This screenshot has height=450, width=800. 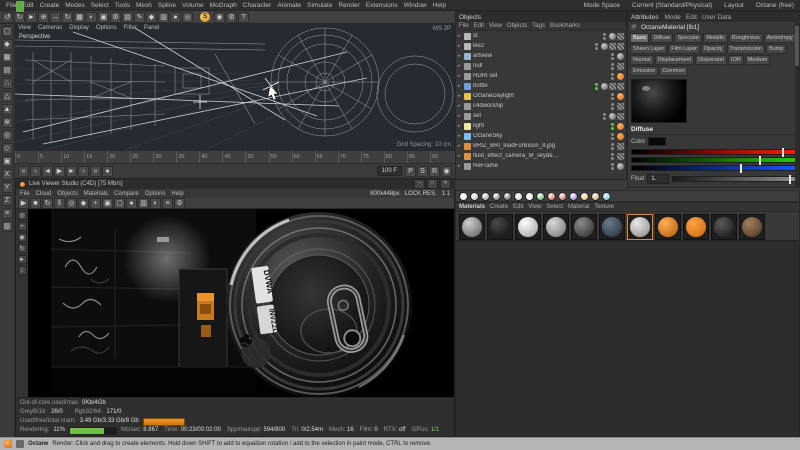 What do you see at coordinates (106, 28) in the screenshot?
I see `viewport-menu-item: Options` at bounding box center [106, 28].